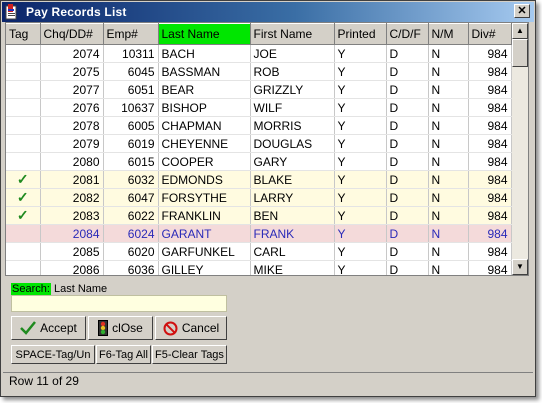 Image resolution: width=542 pixels, height=403 pixels. I want to click on table-row: 2086 6036 GILLEY MIKE Y D N 984, so click(259, 267).